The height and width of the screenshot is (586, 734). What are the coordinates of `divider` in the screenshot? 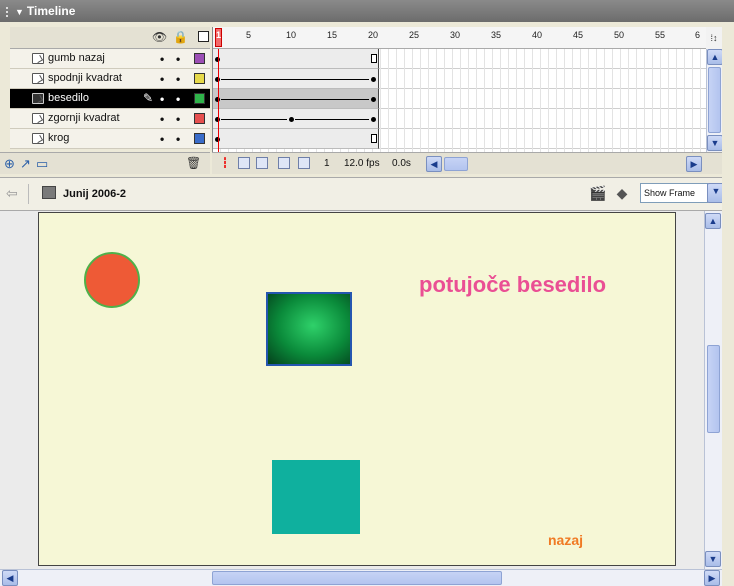 It's located at (28, 194).